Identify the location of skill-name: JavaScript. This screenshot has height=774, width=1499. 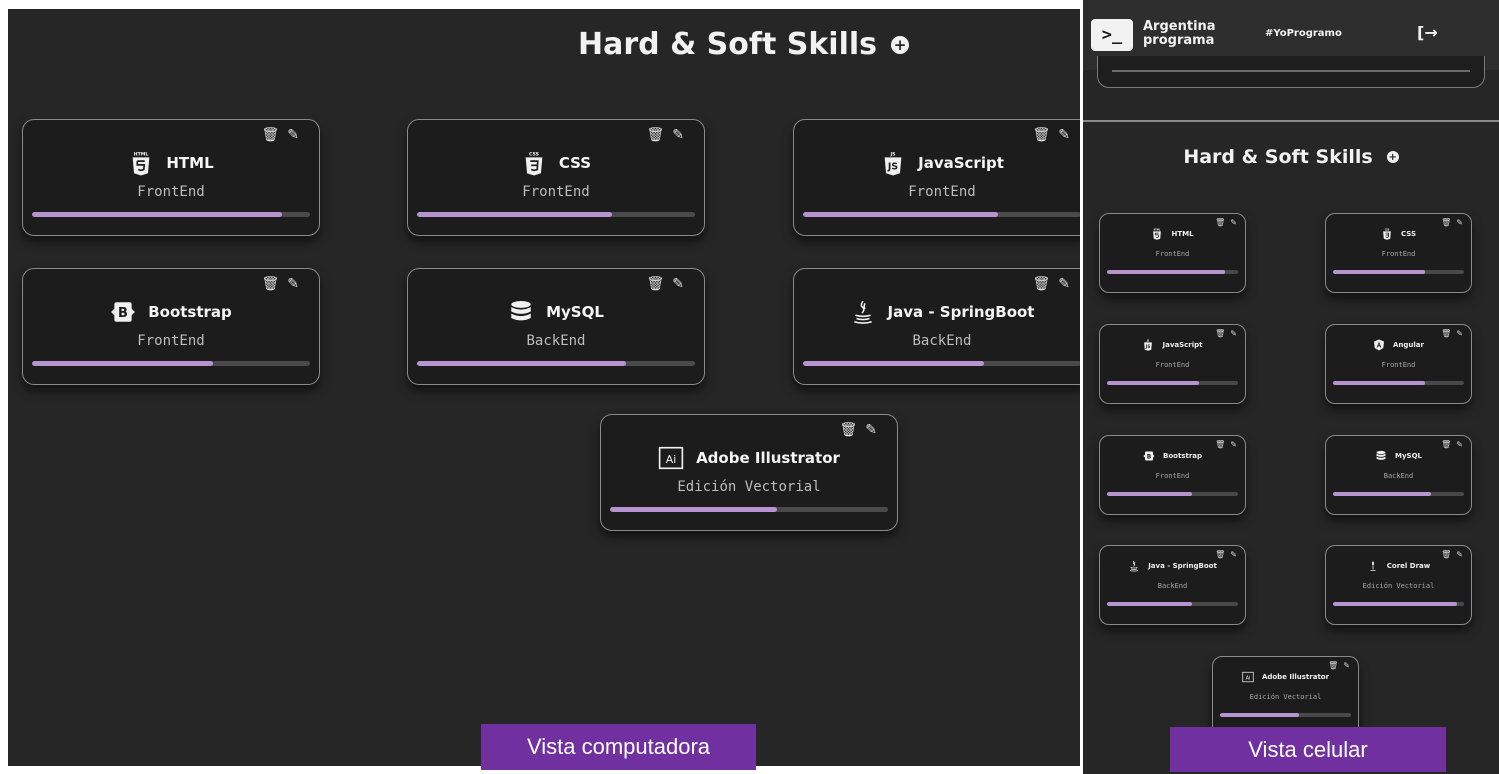
(1182, 345).